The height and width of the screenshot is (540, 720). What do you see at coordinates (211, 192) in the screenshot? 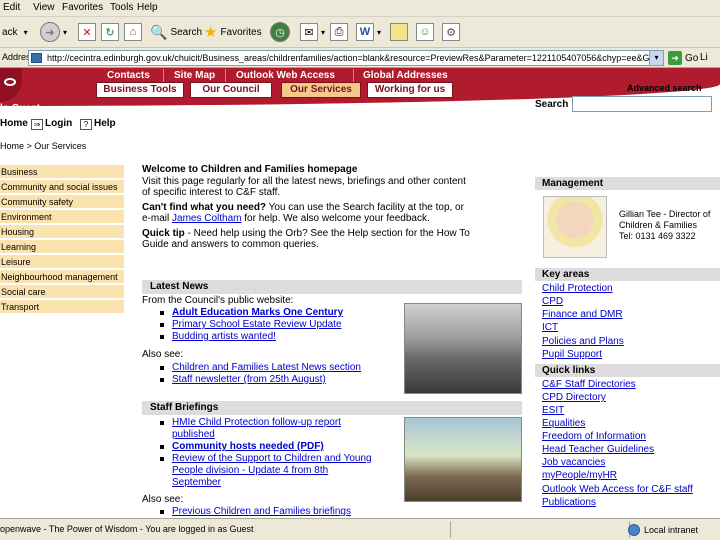
I see `welcome-text: of specific interest to C&F staff.` at bounding box center [211, 192].